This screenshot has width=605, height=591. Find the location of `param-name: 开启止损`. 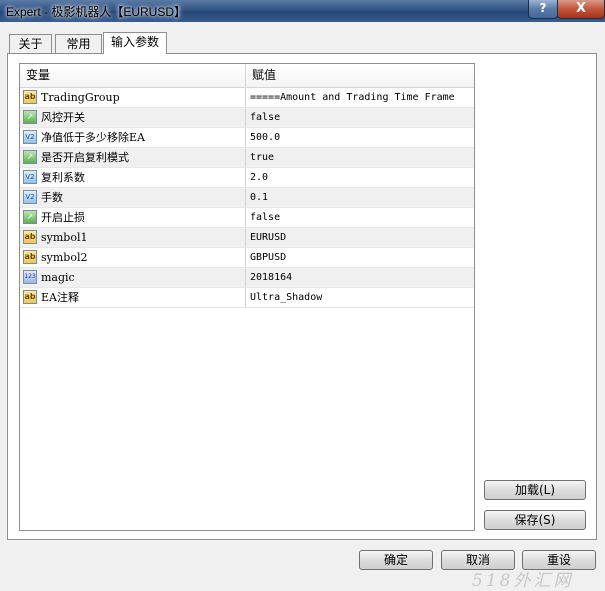

param-name: 开启止损 is located at coordinates (63, 217).